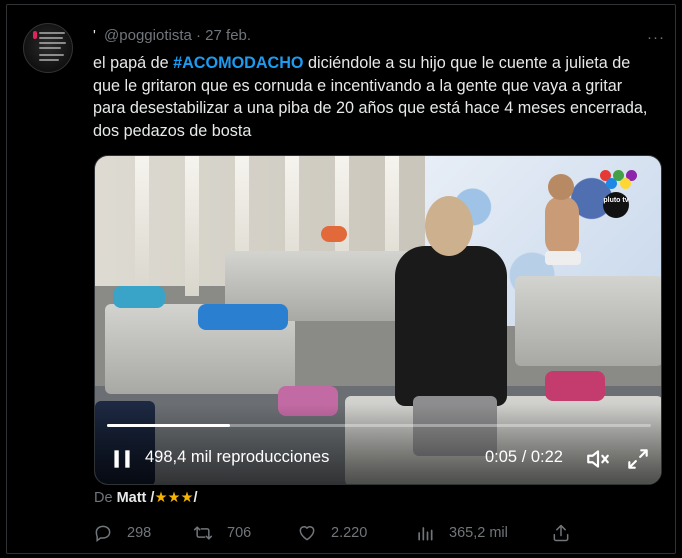 The width and height of the screenshot is (682, 558). I want to click on attribution-prefix: De, so click(103, 498).